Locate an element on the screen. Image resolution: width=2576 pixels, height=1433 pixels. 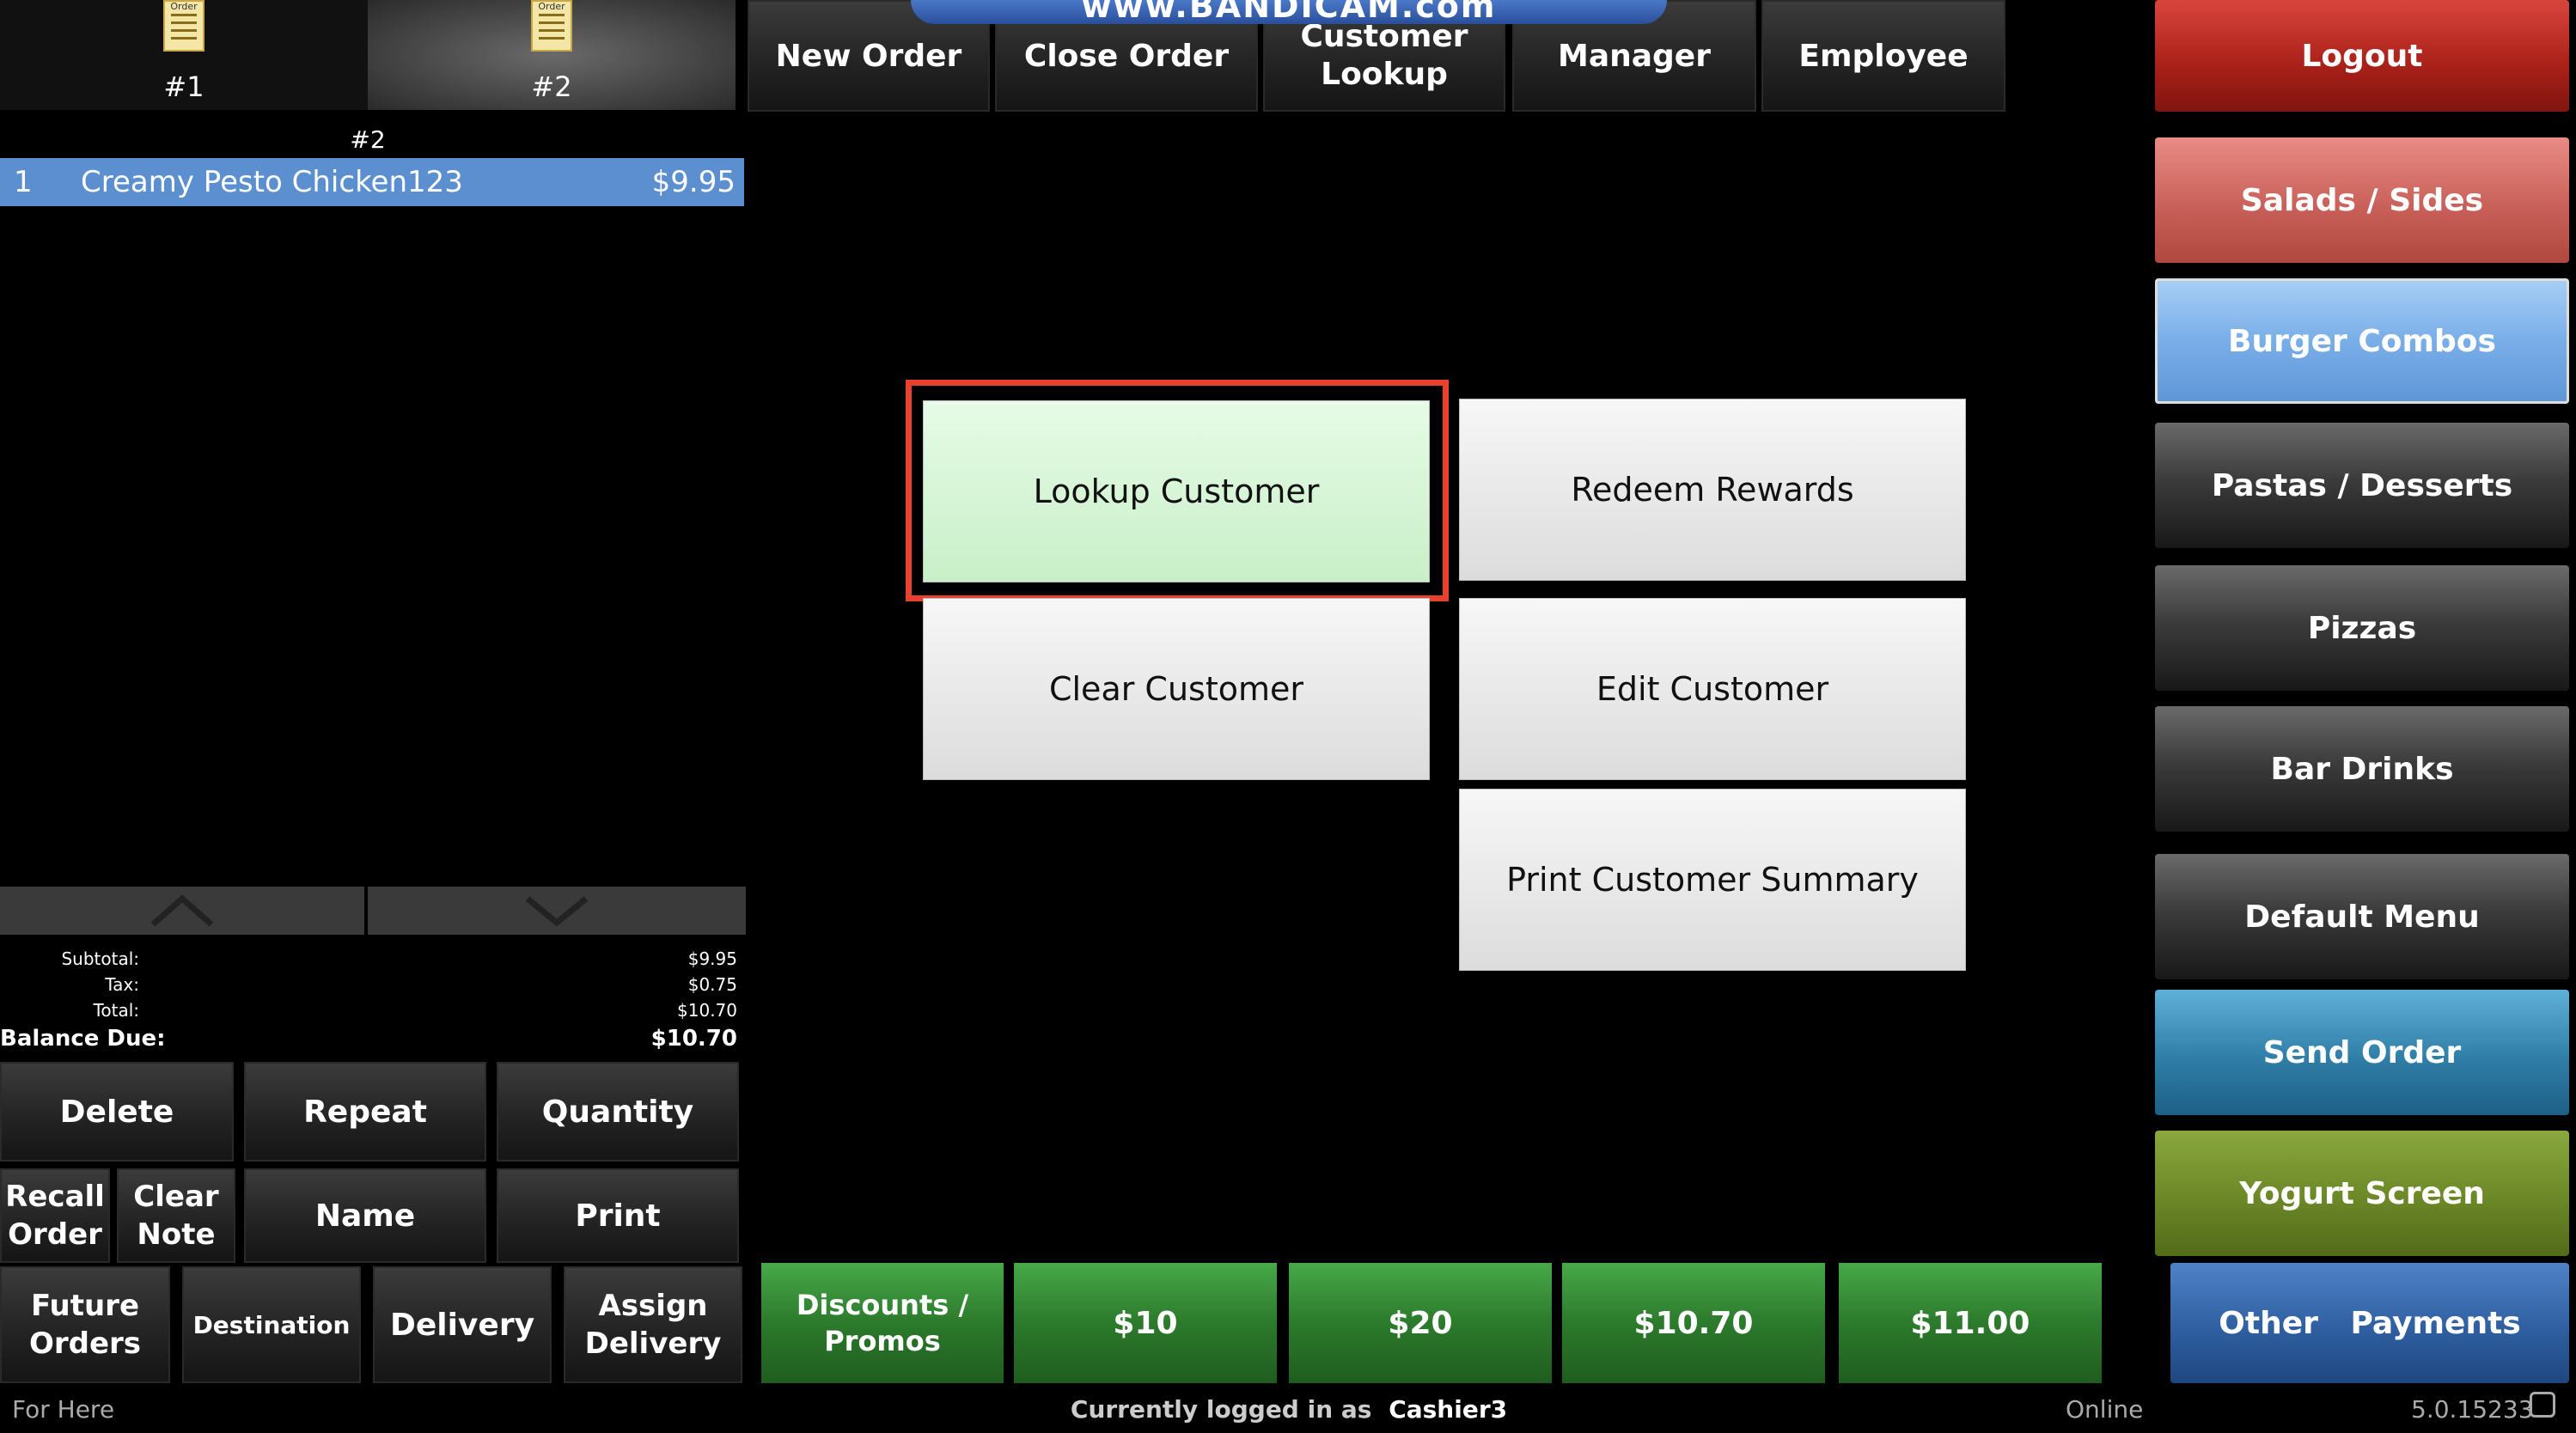
repeat-button: Repeat is located at coordinates (365, 1112).